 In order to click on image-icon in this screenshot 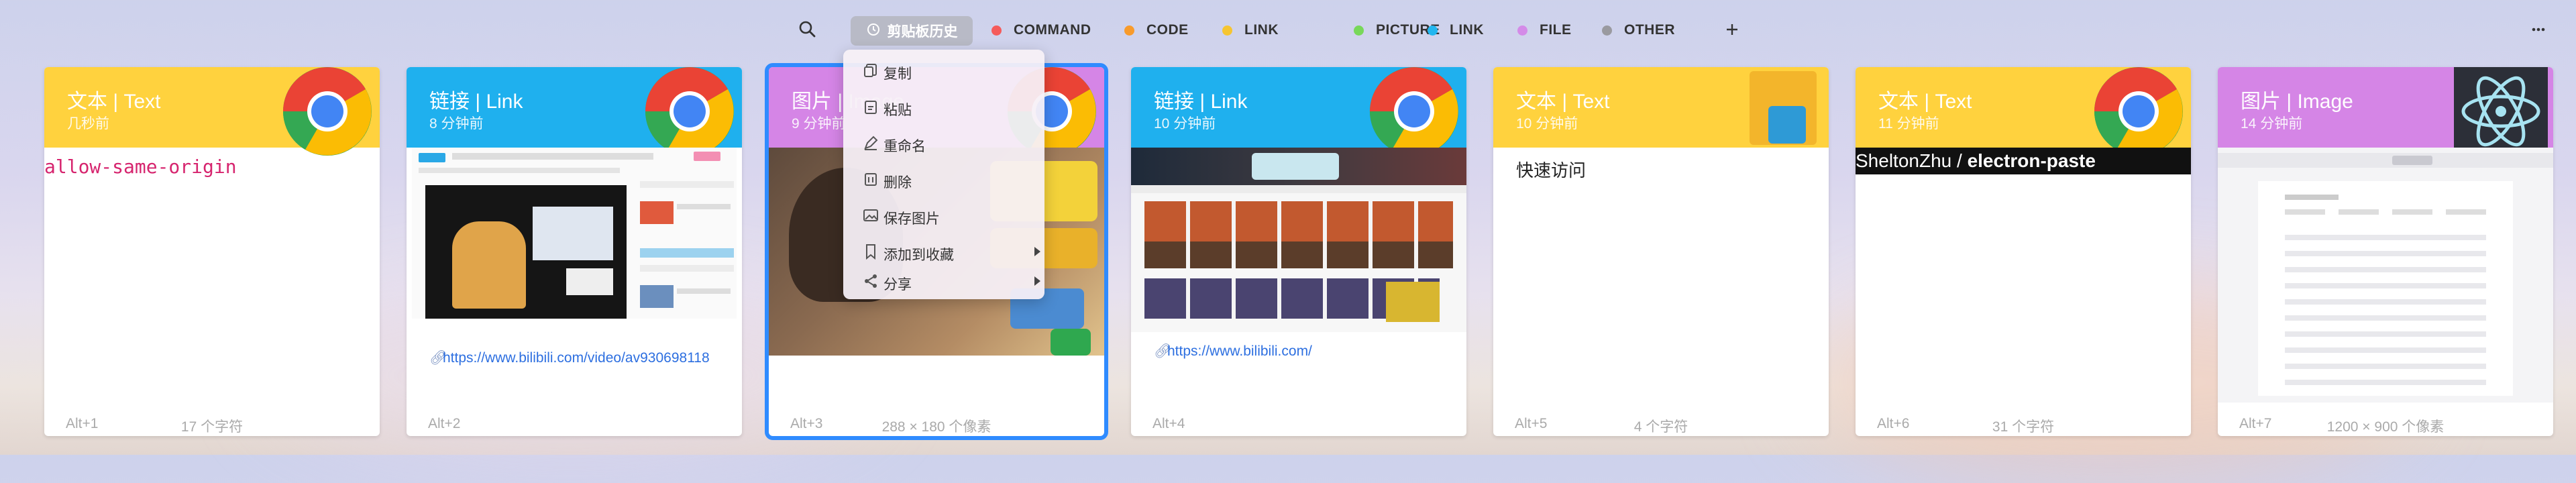, I will do `click(870, 215)`.